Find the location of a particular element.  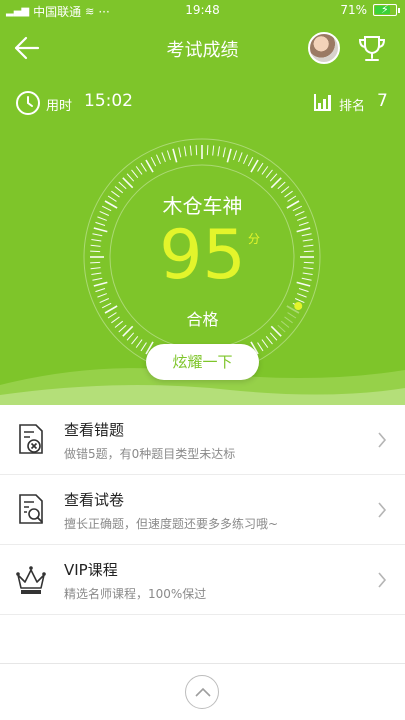

rank-label: 排名 is located at coordinates (352, 106).